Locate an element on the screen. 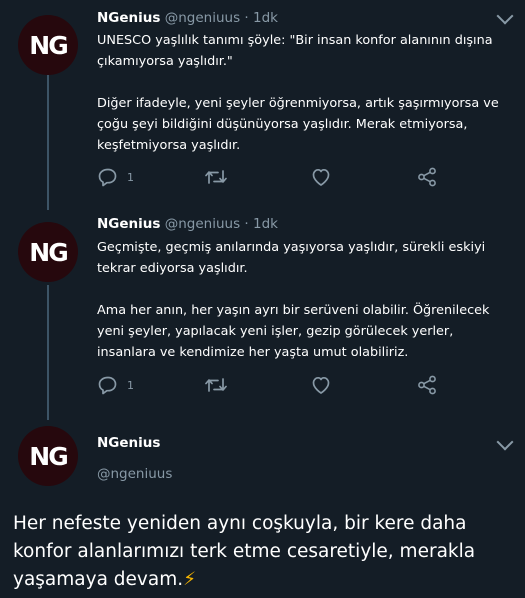 The height and width of the screenshot is (598, 525). lightning-emoji: ⚡ is located at coordinates (190, 579).